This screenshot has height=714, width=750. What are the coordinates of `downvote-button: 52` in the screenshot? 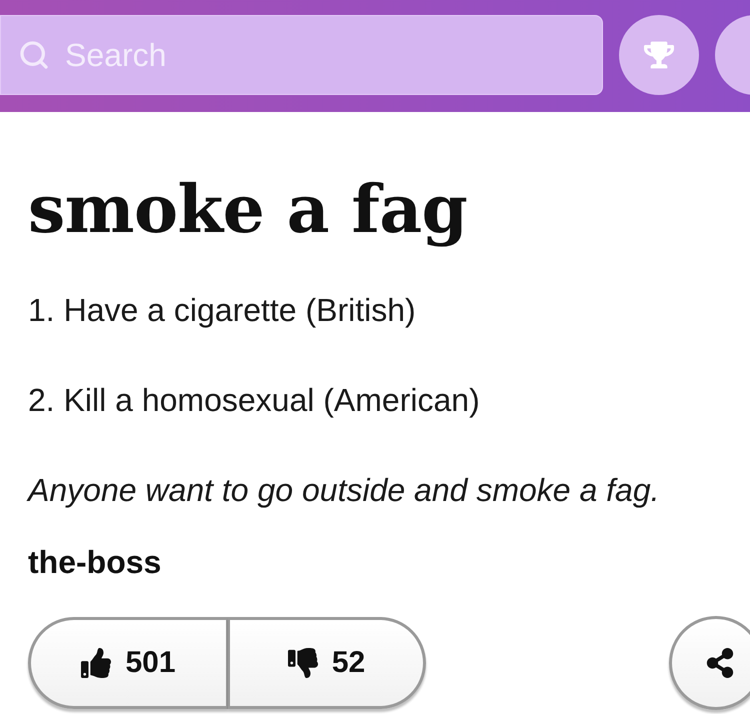 It's located at (327, 663).